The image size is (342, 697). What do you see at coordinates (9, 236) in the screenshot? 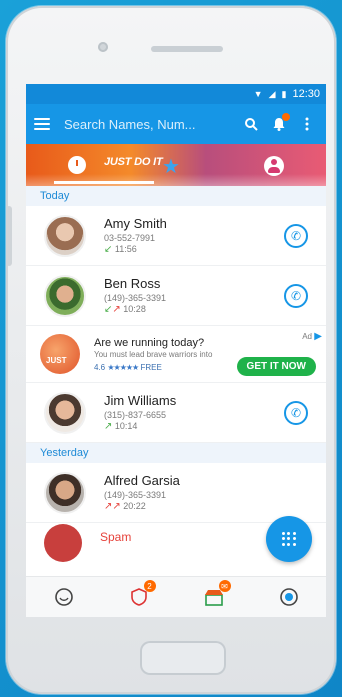
I see `side-button` at bounding box center [9, 236].